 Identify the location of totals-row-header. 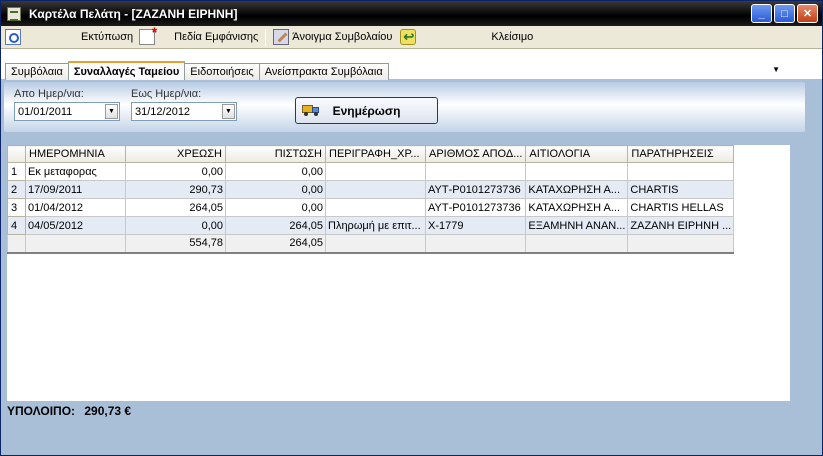
(16, 244).